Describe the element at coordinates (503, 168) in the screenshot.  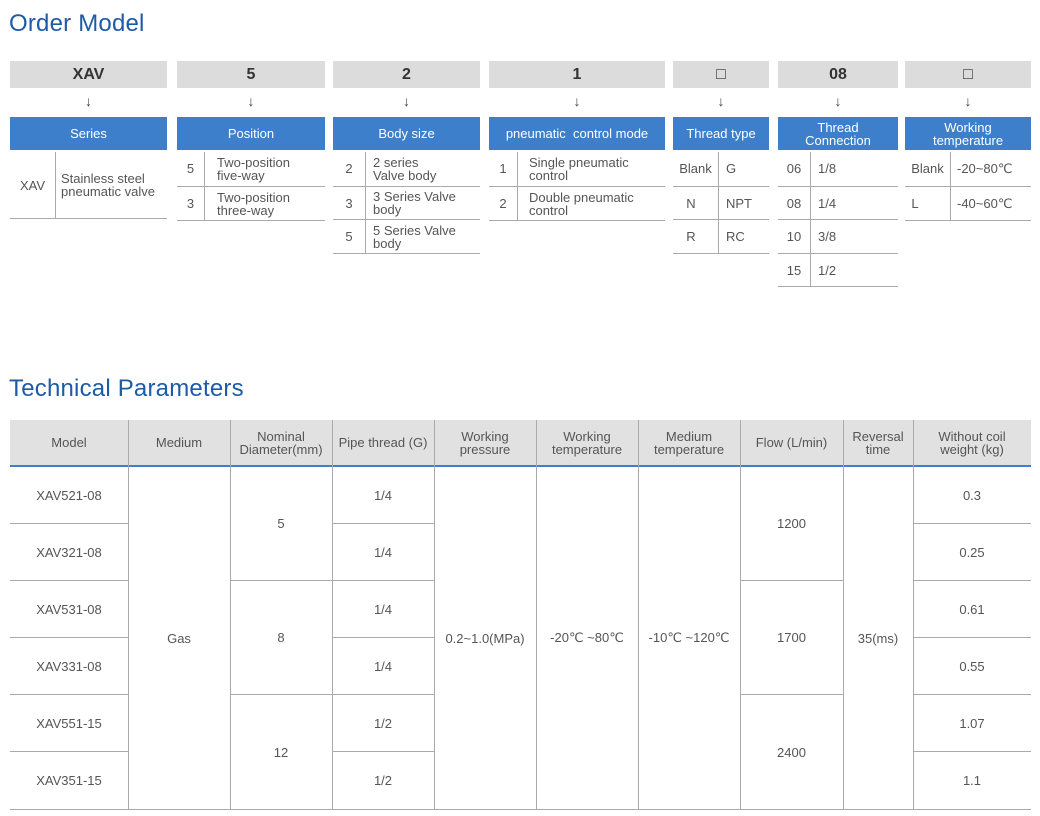
I see `control-mode-code: 1` at that location.